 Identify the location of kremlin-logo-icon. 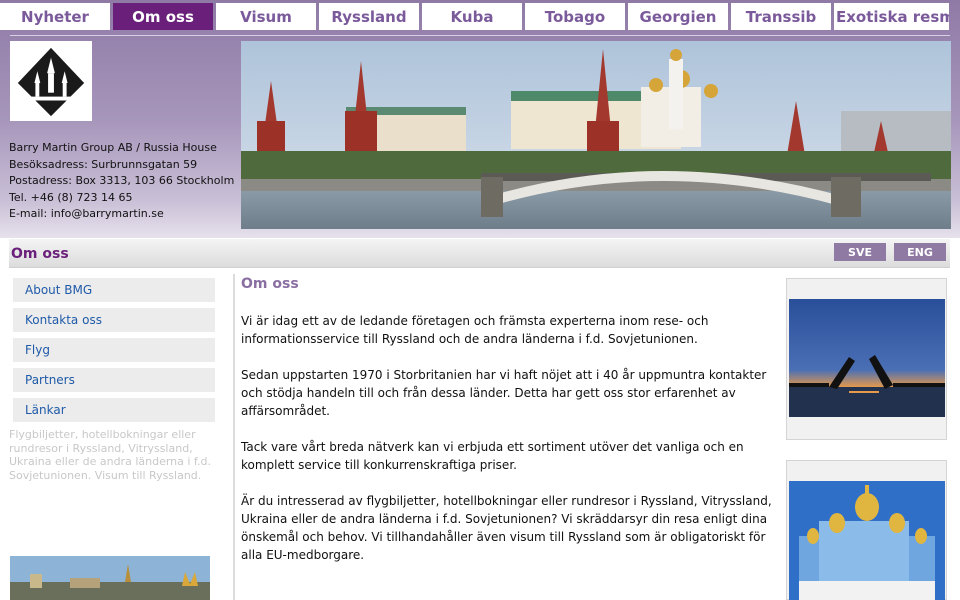
(51, 81).